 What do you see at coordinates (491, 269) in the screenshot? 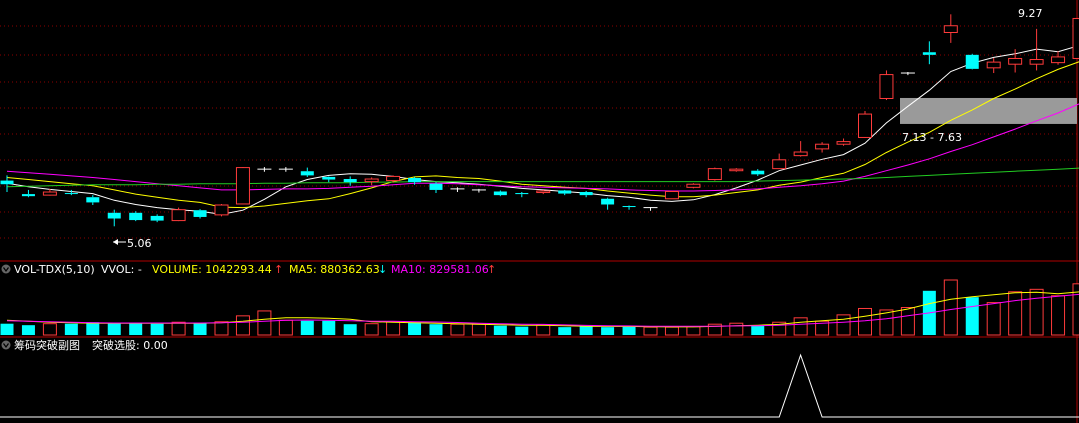
I see `ma10-arrow: ↑` at bounding box center [491, 269].